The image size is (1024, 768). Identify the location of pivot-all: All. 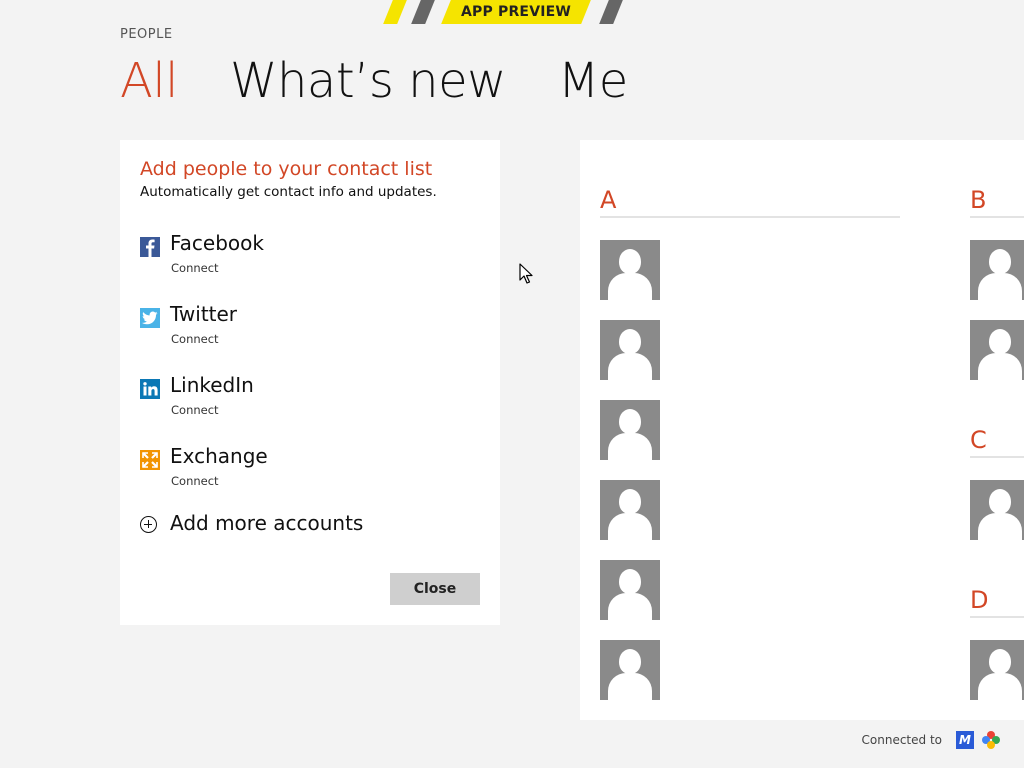
(149, 81).